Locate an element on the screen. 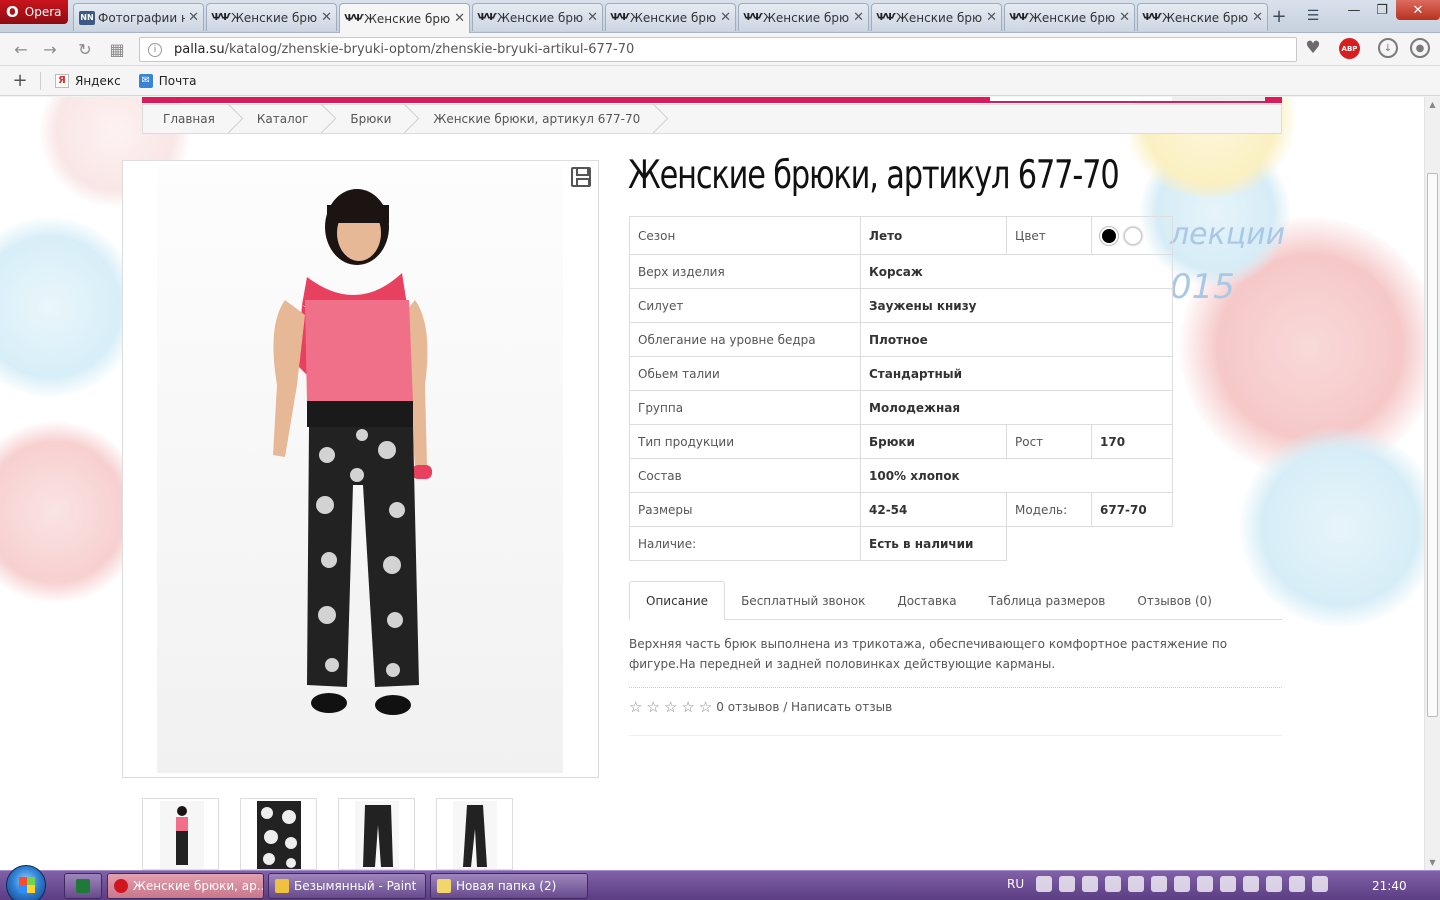 This screenshot has height=900, width=1440. excel-icon is located at coordinates (83, 886).